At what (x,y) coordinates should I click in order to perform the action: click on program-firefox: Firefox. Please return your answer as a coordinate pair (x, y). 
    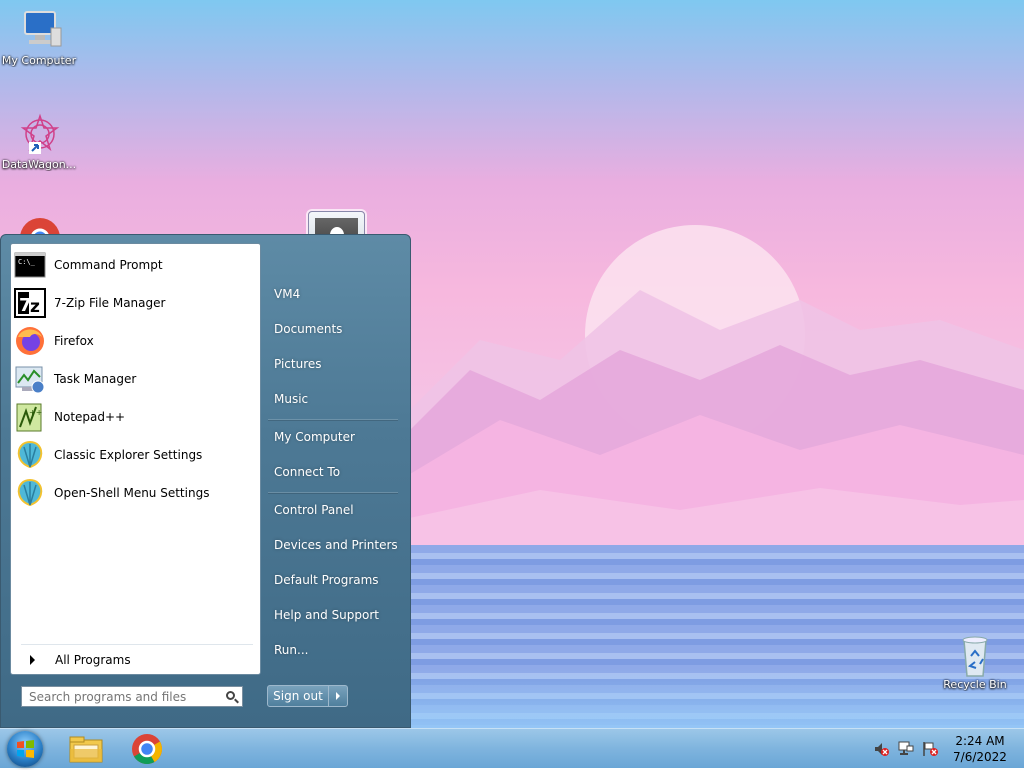
    Looking at the image, I should click on (135, 341).